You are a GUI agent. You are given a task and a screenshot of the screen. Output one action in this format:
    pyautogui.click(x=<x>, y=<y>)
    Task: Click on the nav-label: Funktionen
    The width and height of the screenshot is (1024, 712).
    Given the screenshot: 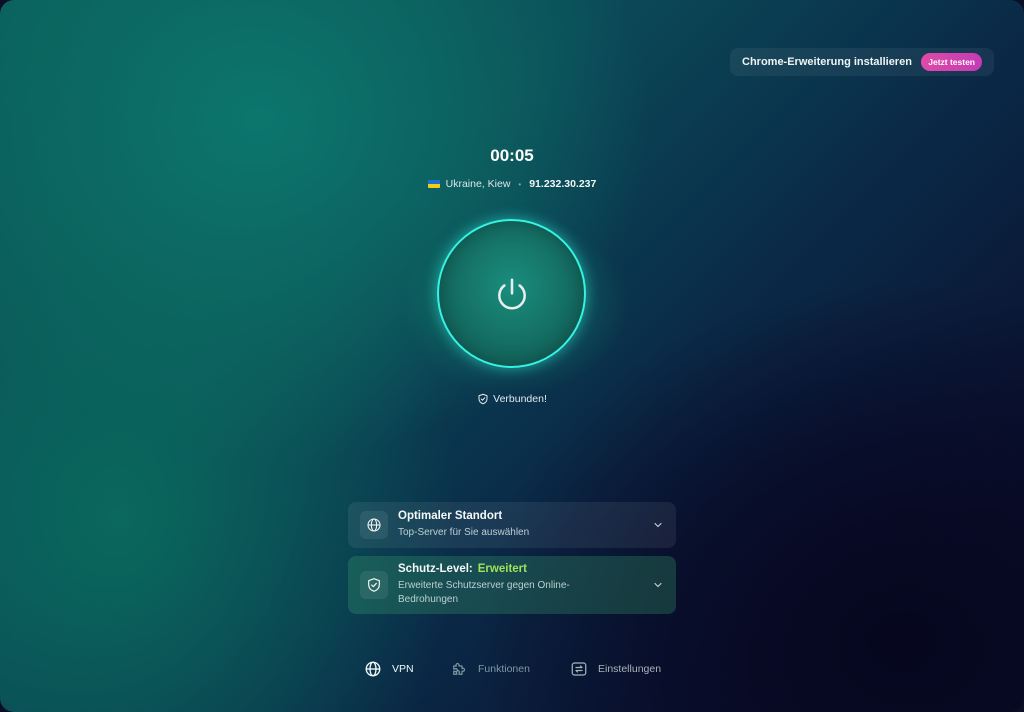 What is the action you would take?
    pyautogui.click(x=504, y=669)
    